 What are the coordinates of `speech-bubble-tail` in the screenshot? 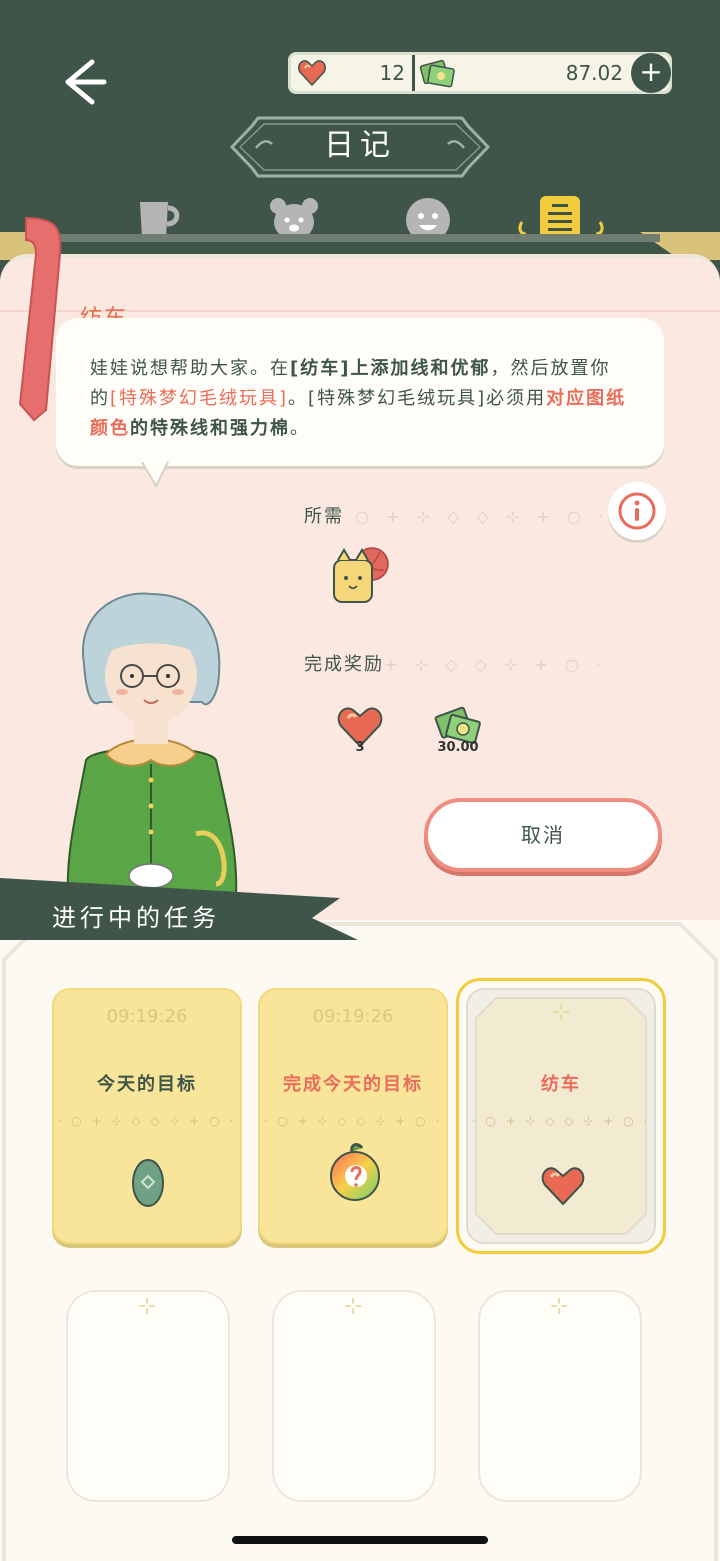 It's located at (155, 474).